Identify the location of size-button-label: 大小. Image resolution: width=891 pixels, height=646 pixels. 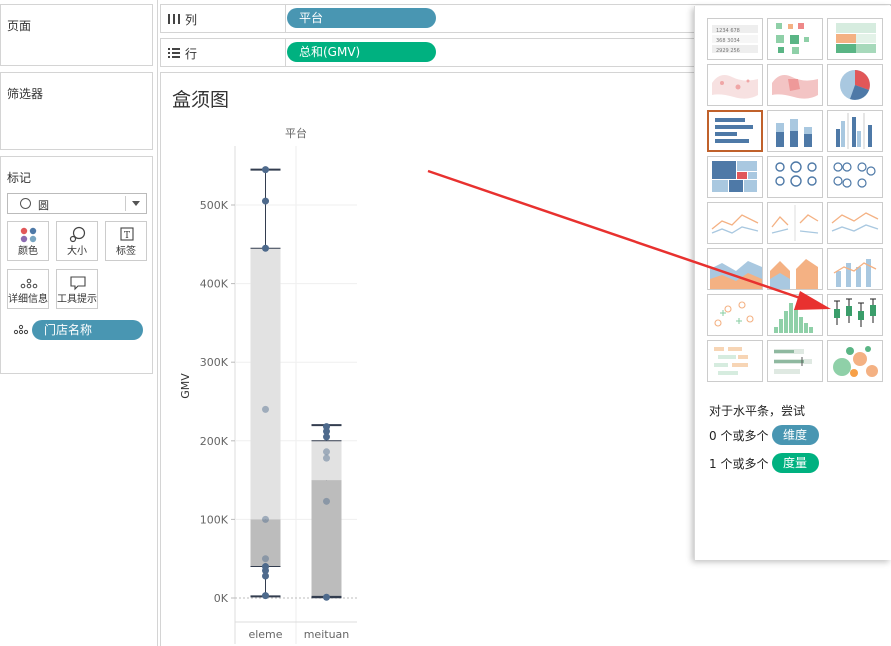
(77, 251).